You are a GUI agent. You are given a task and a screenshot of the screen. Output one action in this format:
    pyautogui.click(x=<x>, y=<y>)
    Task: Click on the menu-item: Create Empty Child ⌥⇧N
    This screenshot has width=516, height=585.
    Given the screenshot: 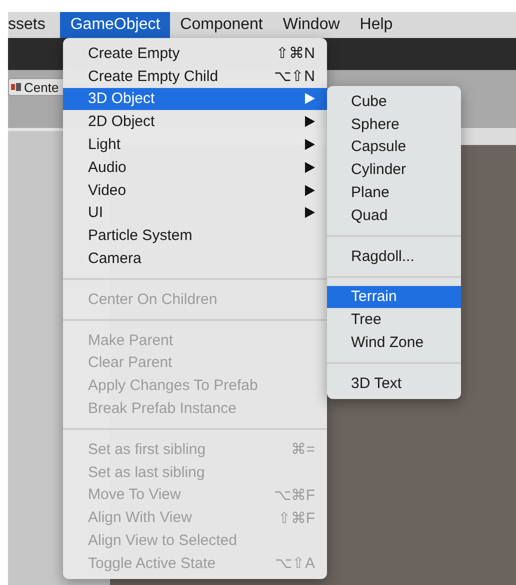 What is the action you would take?
    pyautogui.click(x=195, y=76)
    